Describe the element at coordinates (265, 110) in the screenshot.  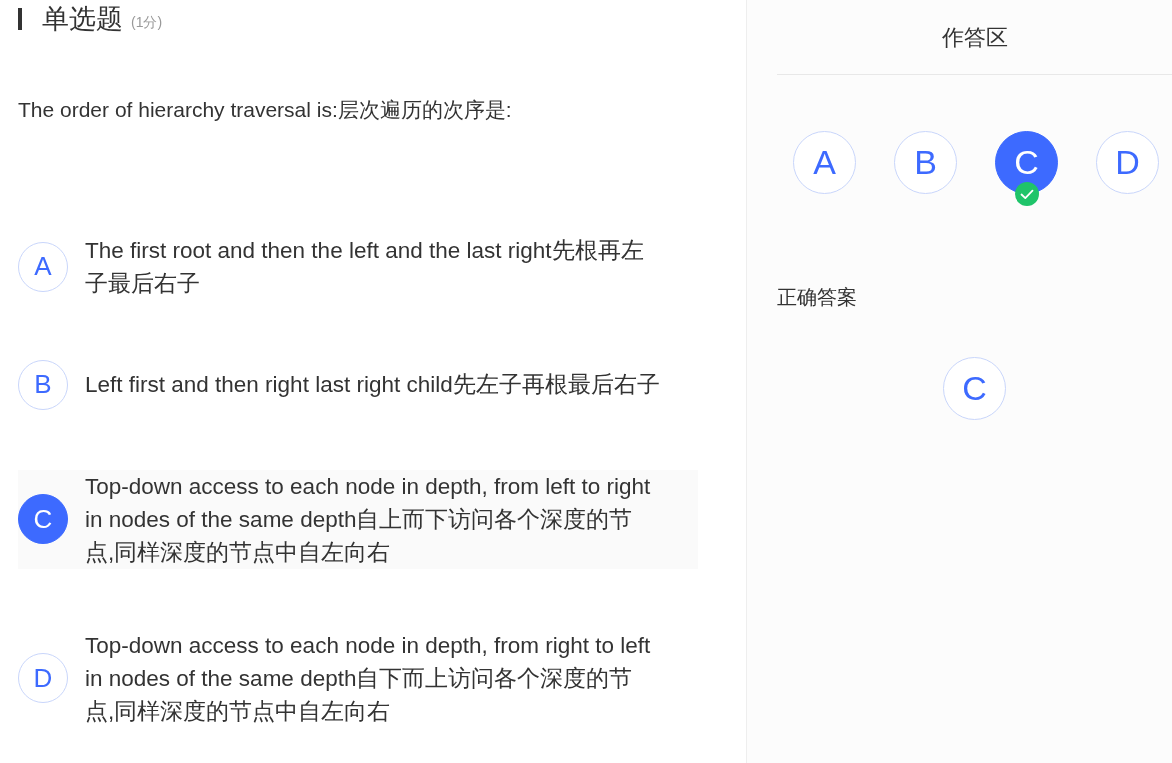
I see `question-text: The order of hierarchy traversal is:层次遍历的次序是:` at that location.